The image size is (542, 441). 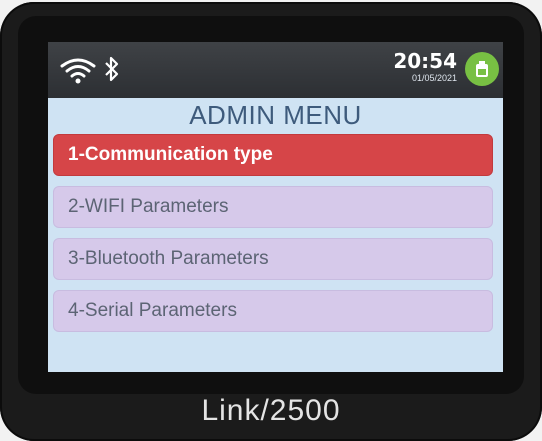 What do you see at coordinates (273, 311) in the screenshot?
I see `menu-item-serial-parameters: 4-Serial Parameters` at bounding box center [273, 311].